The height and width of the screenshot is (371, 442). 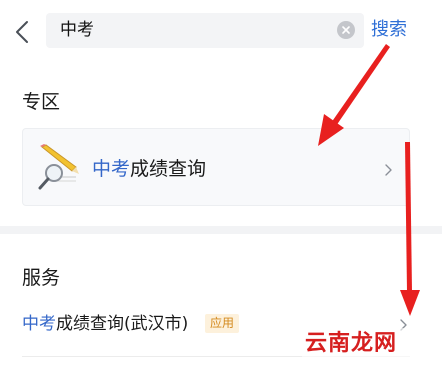 What do you see at coordinates (168, 169) in the screenshot?
I see `card-label-rest: 成绩查询` at bounding box center [168, 169].